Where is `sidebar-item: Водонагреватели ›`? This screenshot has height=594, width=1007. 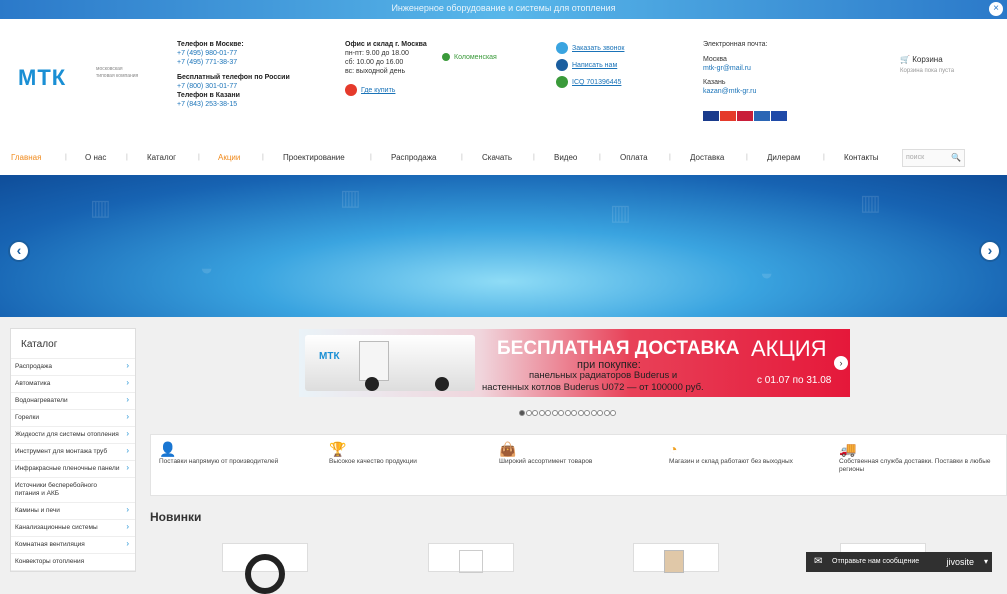 sidebar-item: Водонагреватели › is located at coordinates (73, 401).